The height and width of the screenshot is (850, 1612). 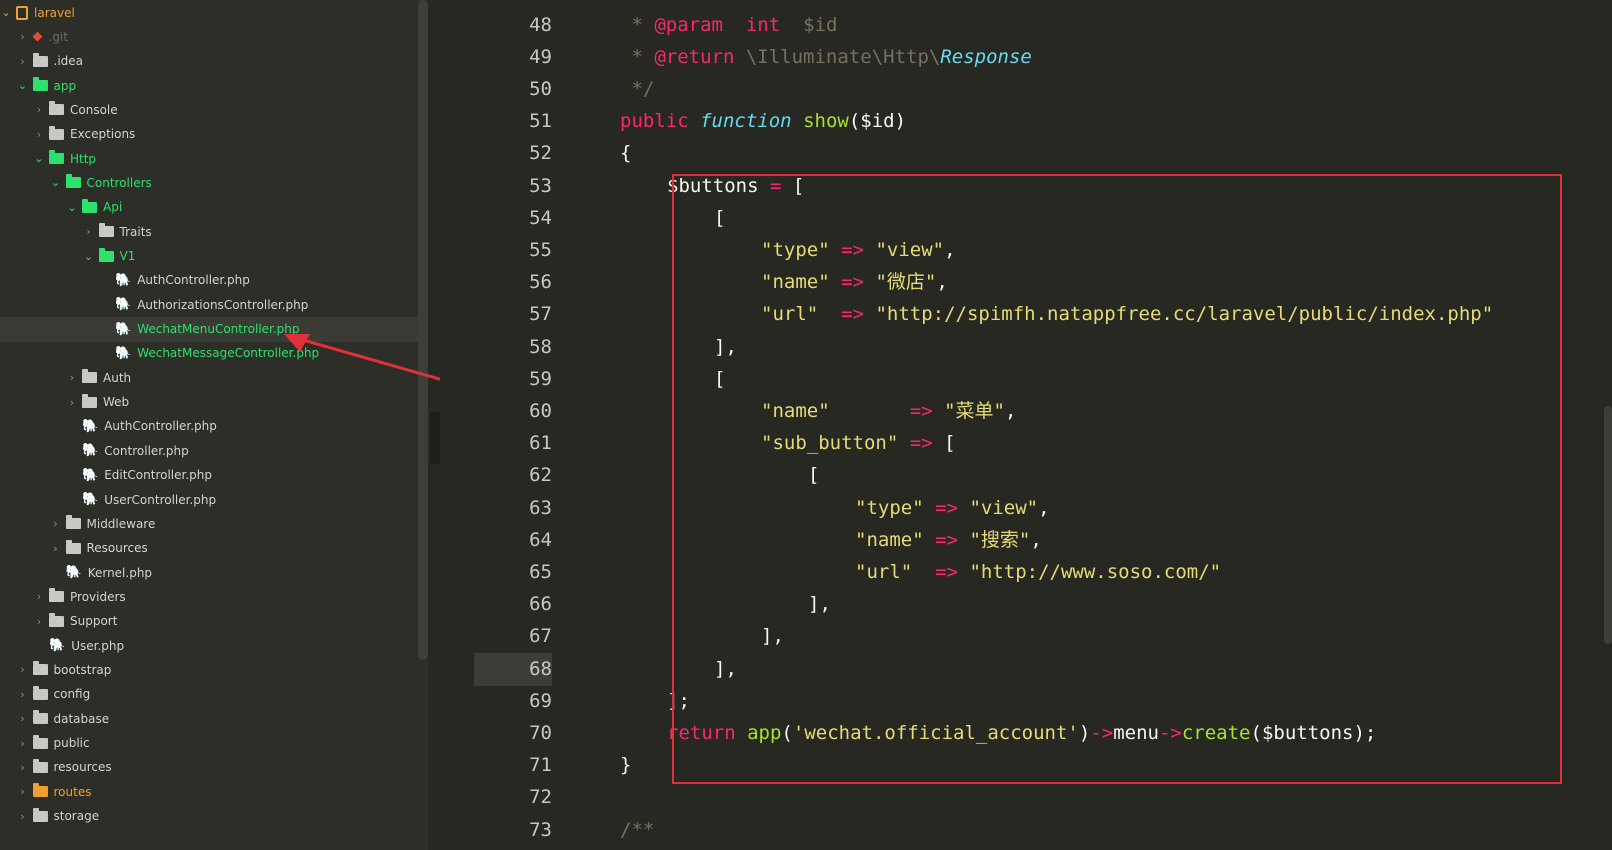 I want to click on file-tree-file: ·🐘AuthorizationsController.php, so click(x=214, y=304).